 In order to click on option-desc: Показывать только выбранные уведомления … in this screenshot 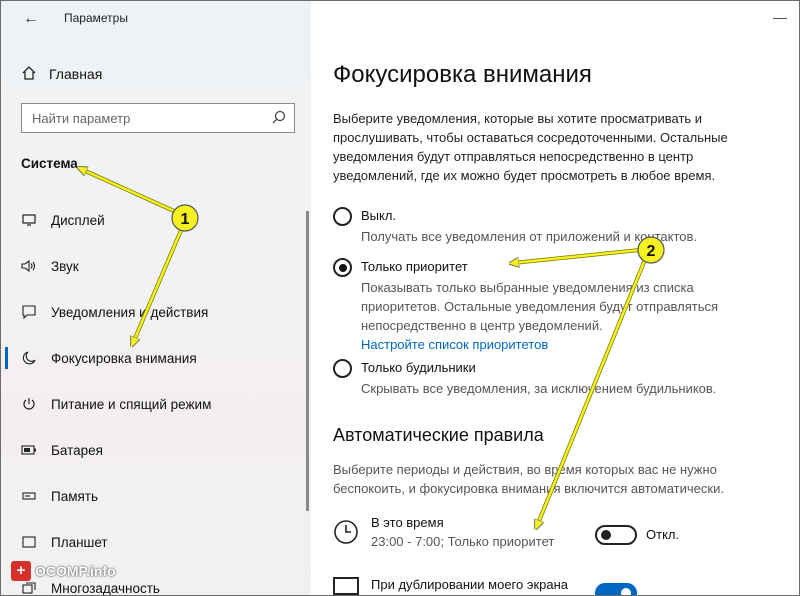, I will do `click(551, 316)`.